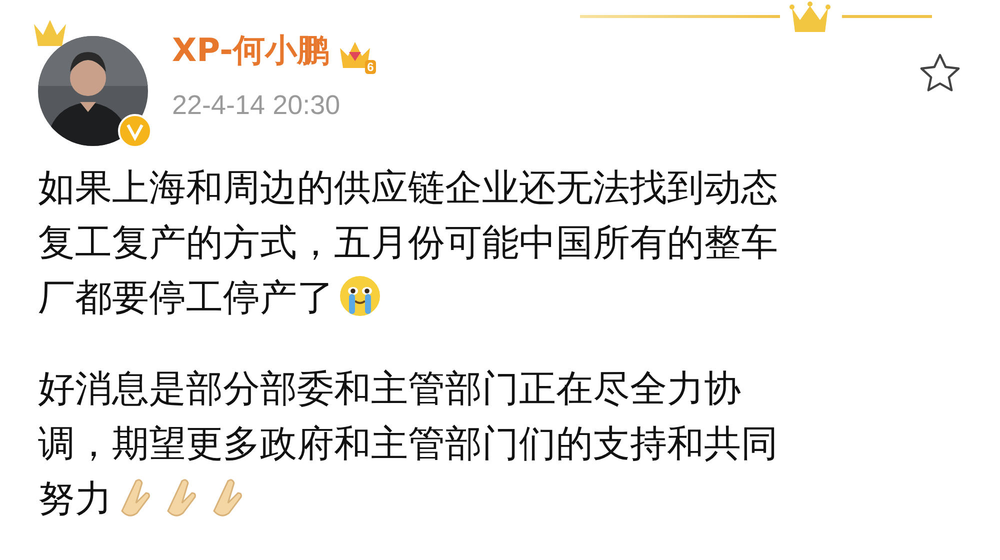 This screenshot has width=1000, height=560. What do you see at coordinates (257, 105) in the screenshot?
I see `post-time: 22-4-14 20:30` at bounding box center [257, 105].